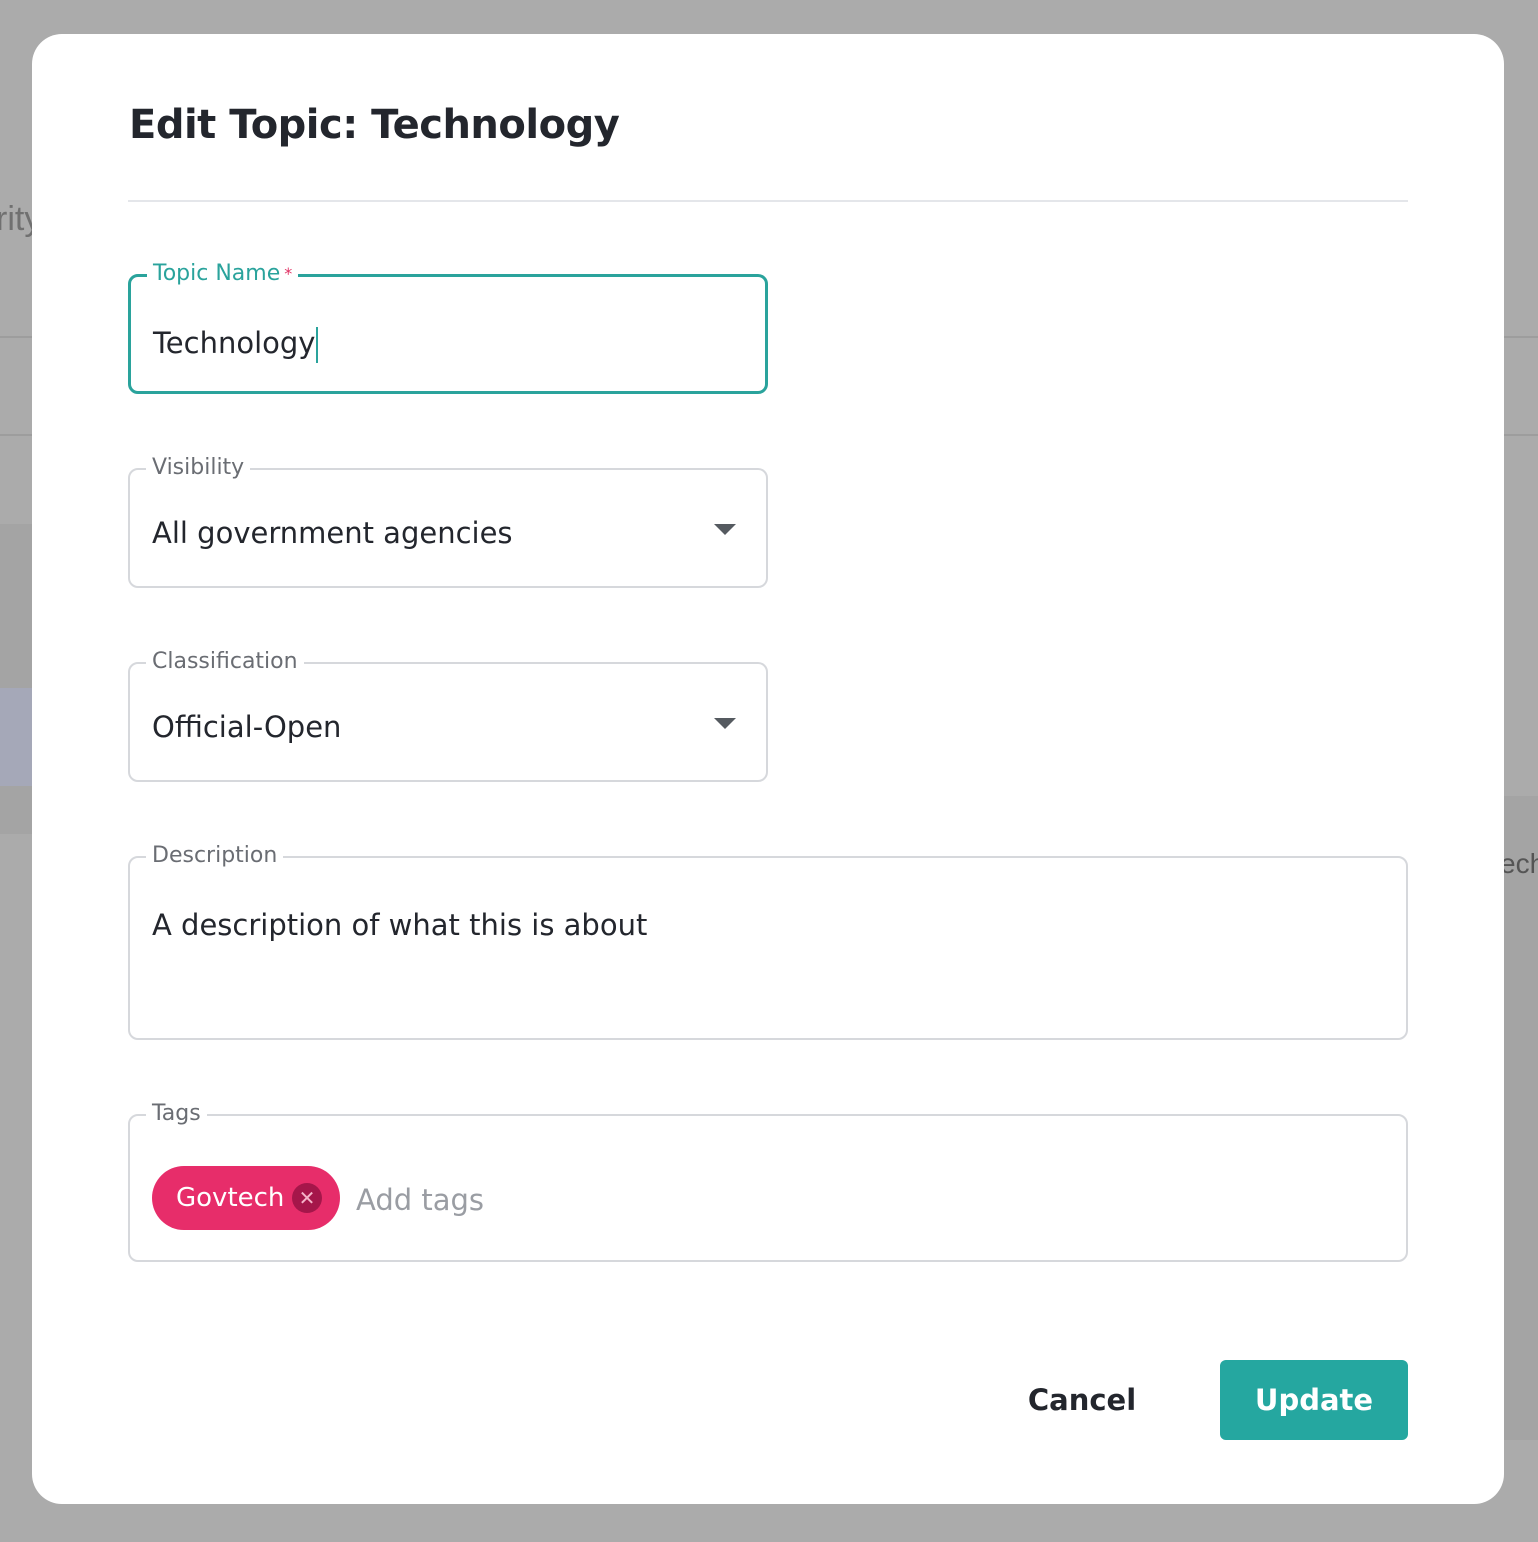 Image resolution: width=1538 pixels, height=1542 pixels. I want to click on text-cursor, so click(317, 345).